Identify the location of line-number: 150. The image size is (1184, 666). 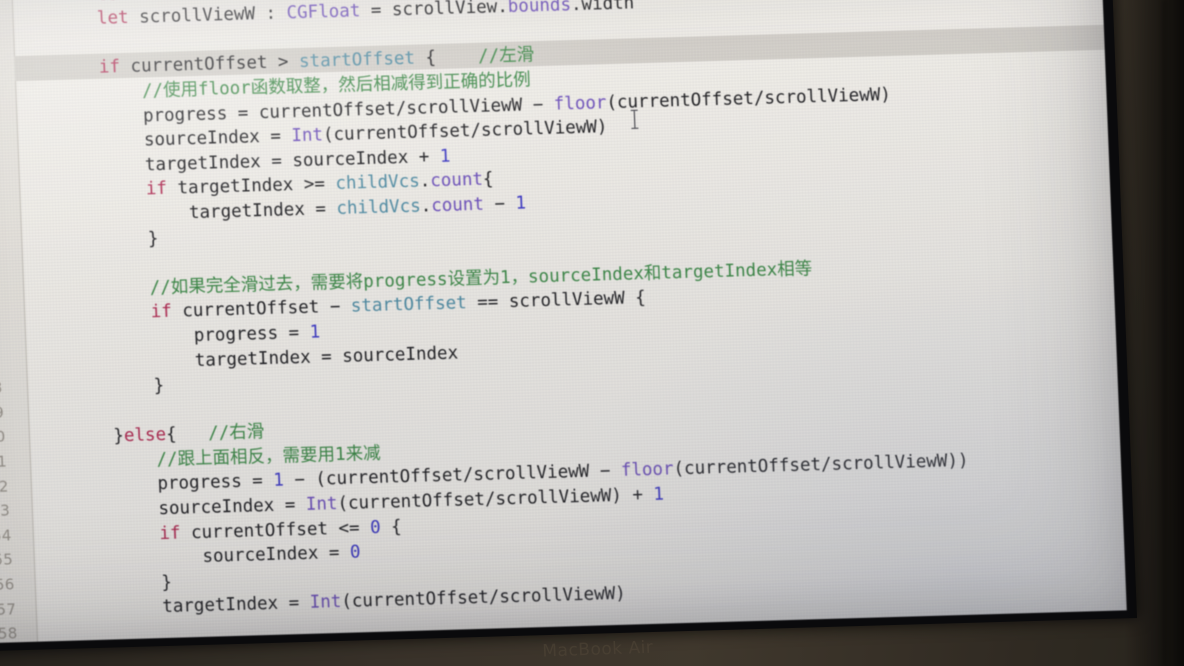
(3, 437).